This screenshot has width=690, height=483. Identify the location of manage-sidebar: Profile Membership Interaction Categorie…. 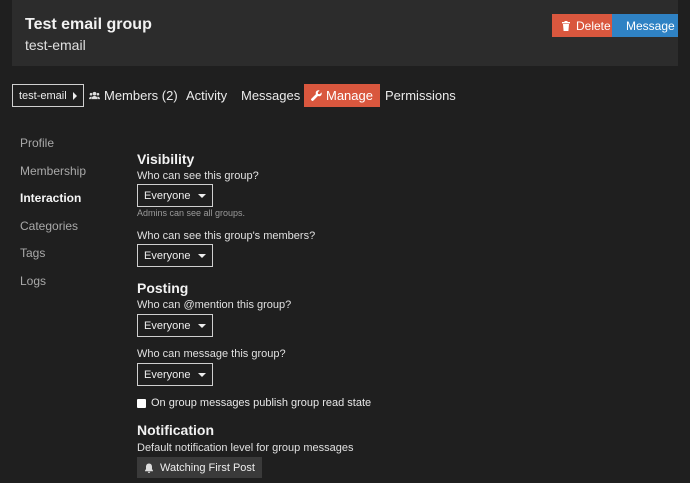
(53, 217).